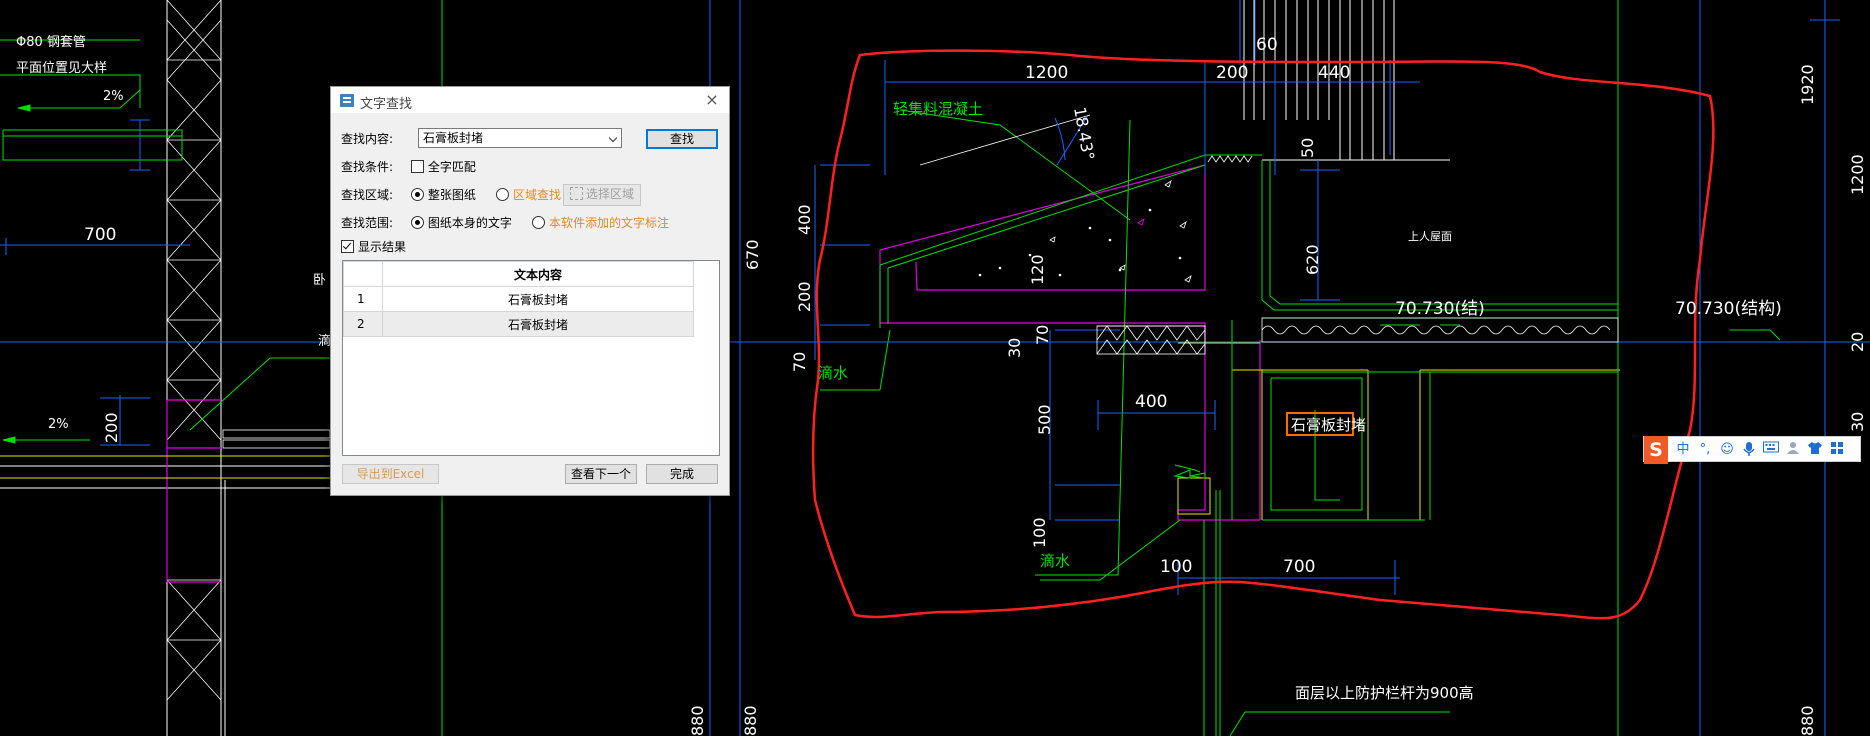 Image resolution: width=1870 pixels, height=736 pixels. I want to click on scope-label: 查找范围:, so click(367, 223).